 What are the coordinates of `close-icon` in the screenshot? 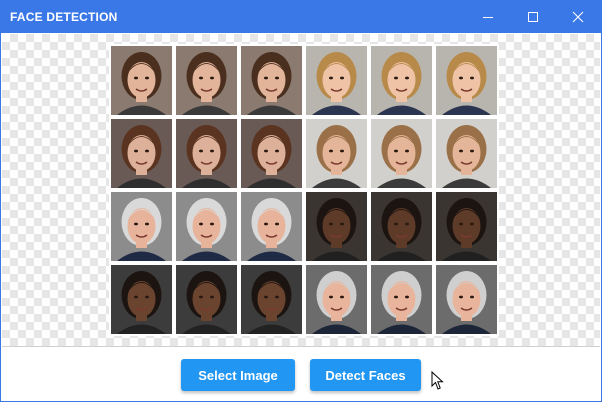 It's located at (578, 17).